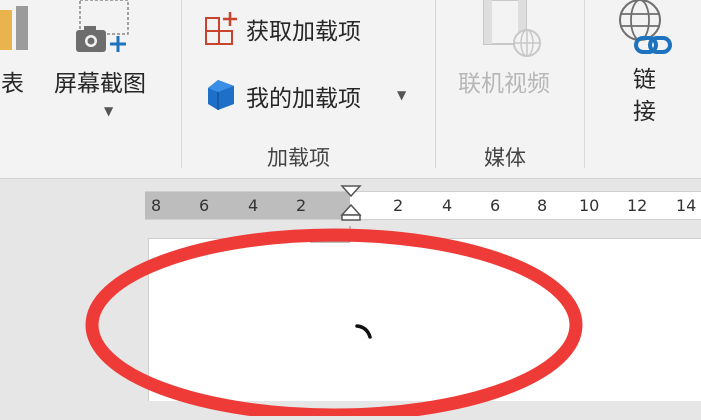 The width and height of the screenshot is (701, 420). Describe the element at coordinates (100, 81) in the screenshot. I see `screenshot-button-label: 屏幕截图` at that location.